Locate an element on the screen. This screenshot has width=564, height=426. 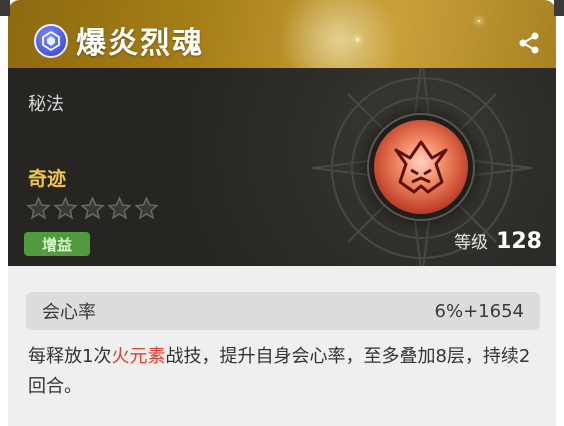
stat-row: 会心率 6%+1654 is located at coordinates (283, 311).